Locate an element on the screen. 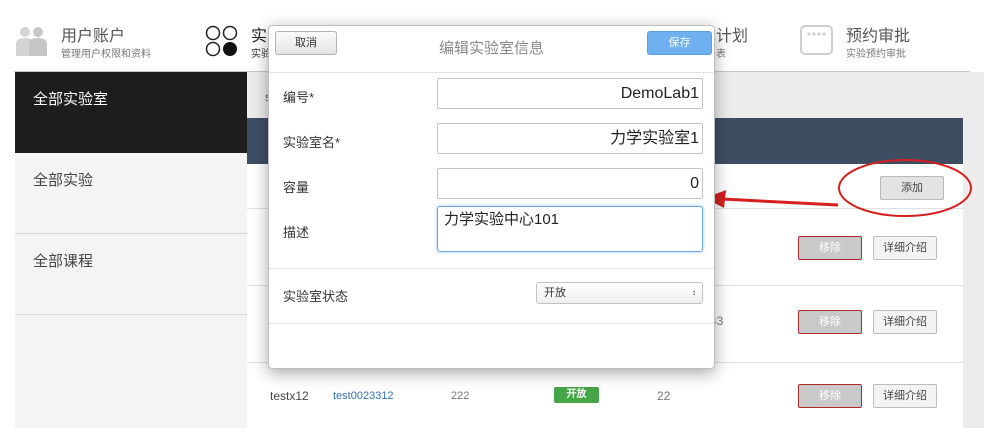 The height and width of the screenshot is (428, 984). add-button: 添加 is located at coordinates (912, 188).